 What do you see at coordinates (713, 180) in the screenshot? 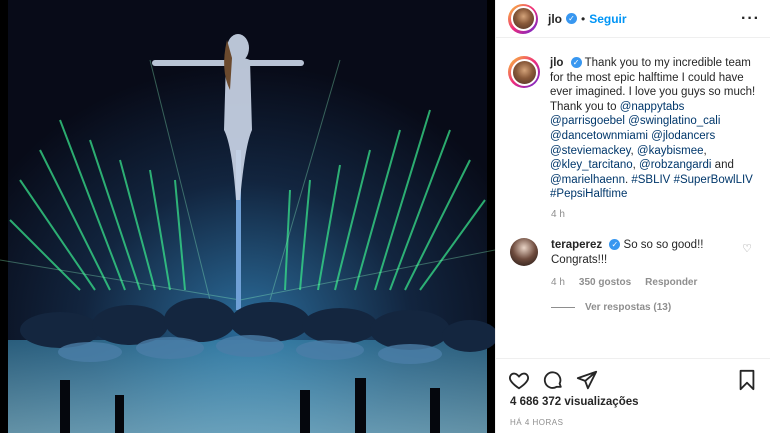
I see `hashtag-link: #SuperBowlLIV` at bounding box center [713, 180].